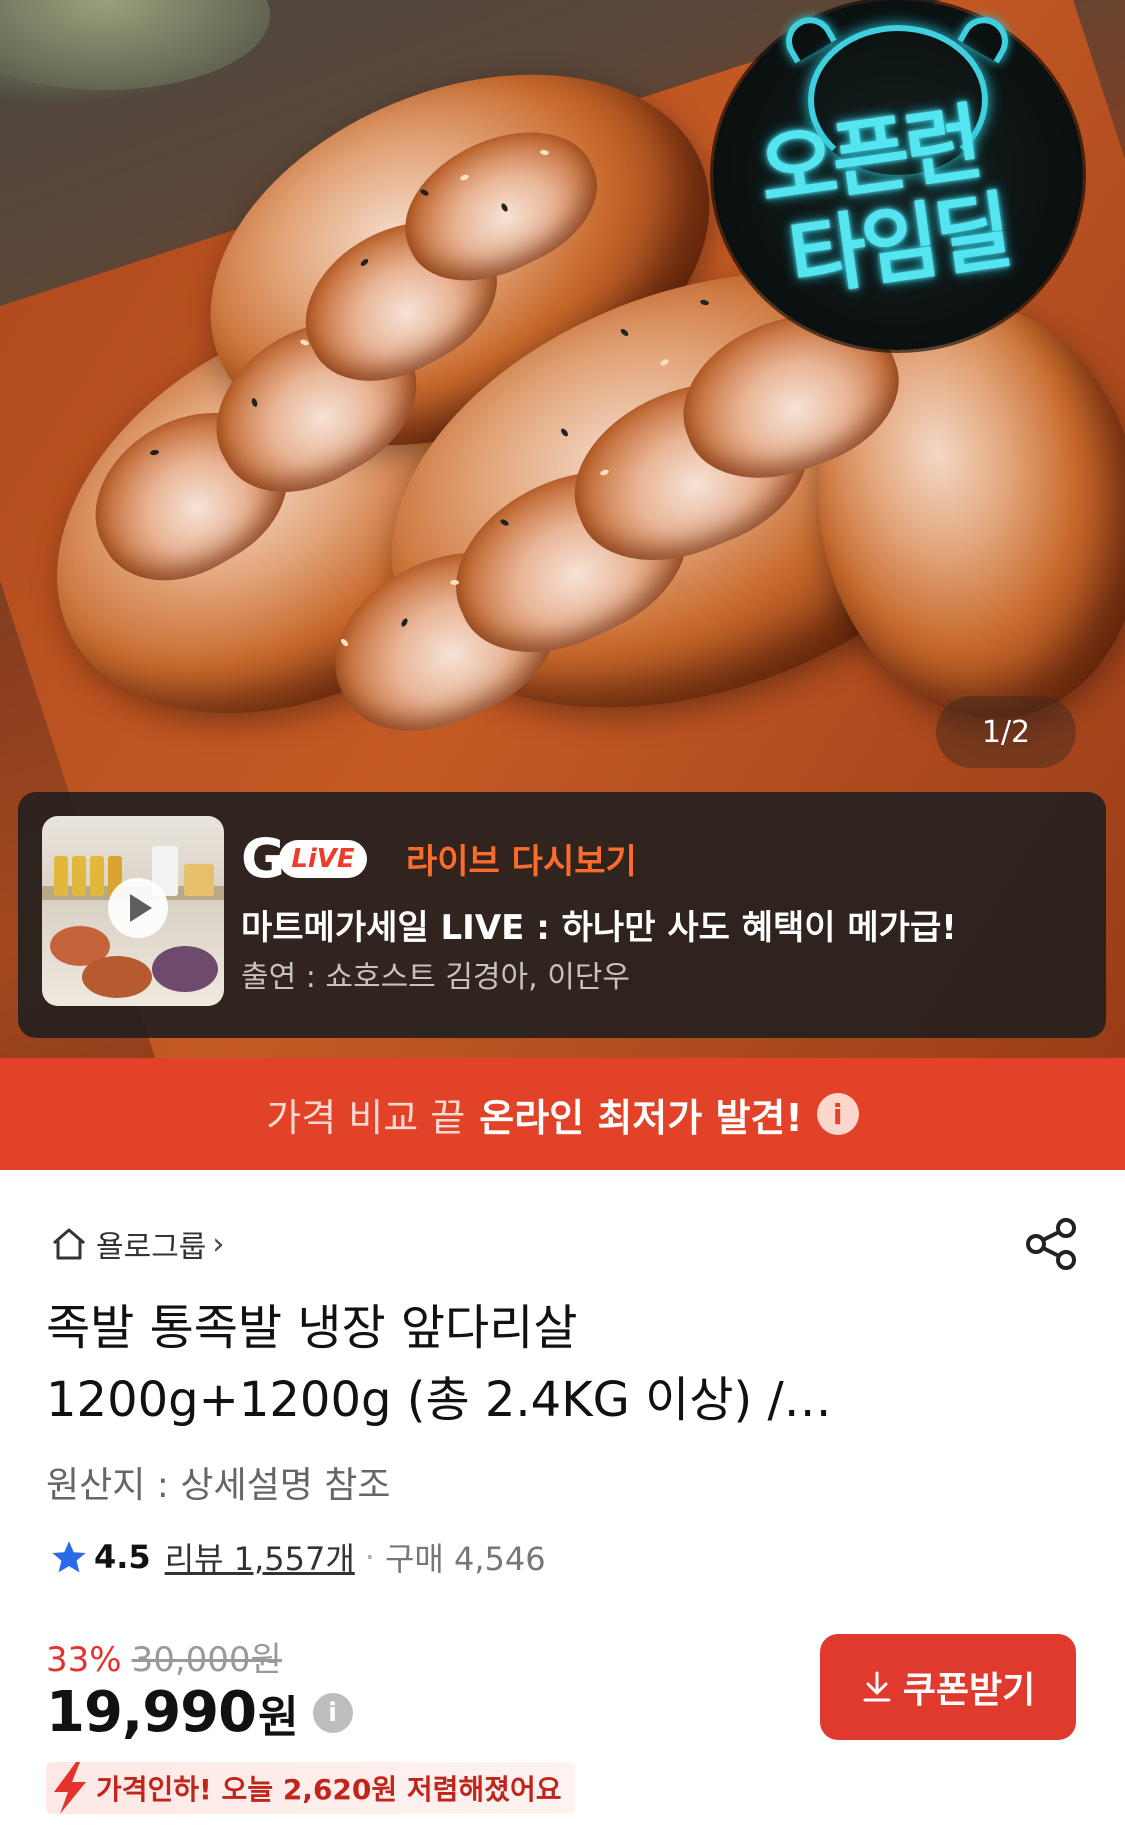 Image resolution: width=1125 pixels, height=1829 pixels. Describe the element at coordinates (323, 859) in the screenshot. I see `glive-logo-live: LiVE` at that location.